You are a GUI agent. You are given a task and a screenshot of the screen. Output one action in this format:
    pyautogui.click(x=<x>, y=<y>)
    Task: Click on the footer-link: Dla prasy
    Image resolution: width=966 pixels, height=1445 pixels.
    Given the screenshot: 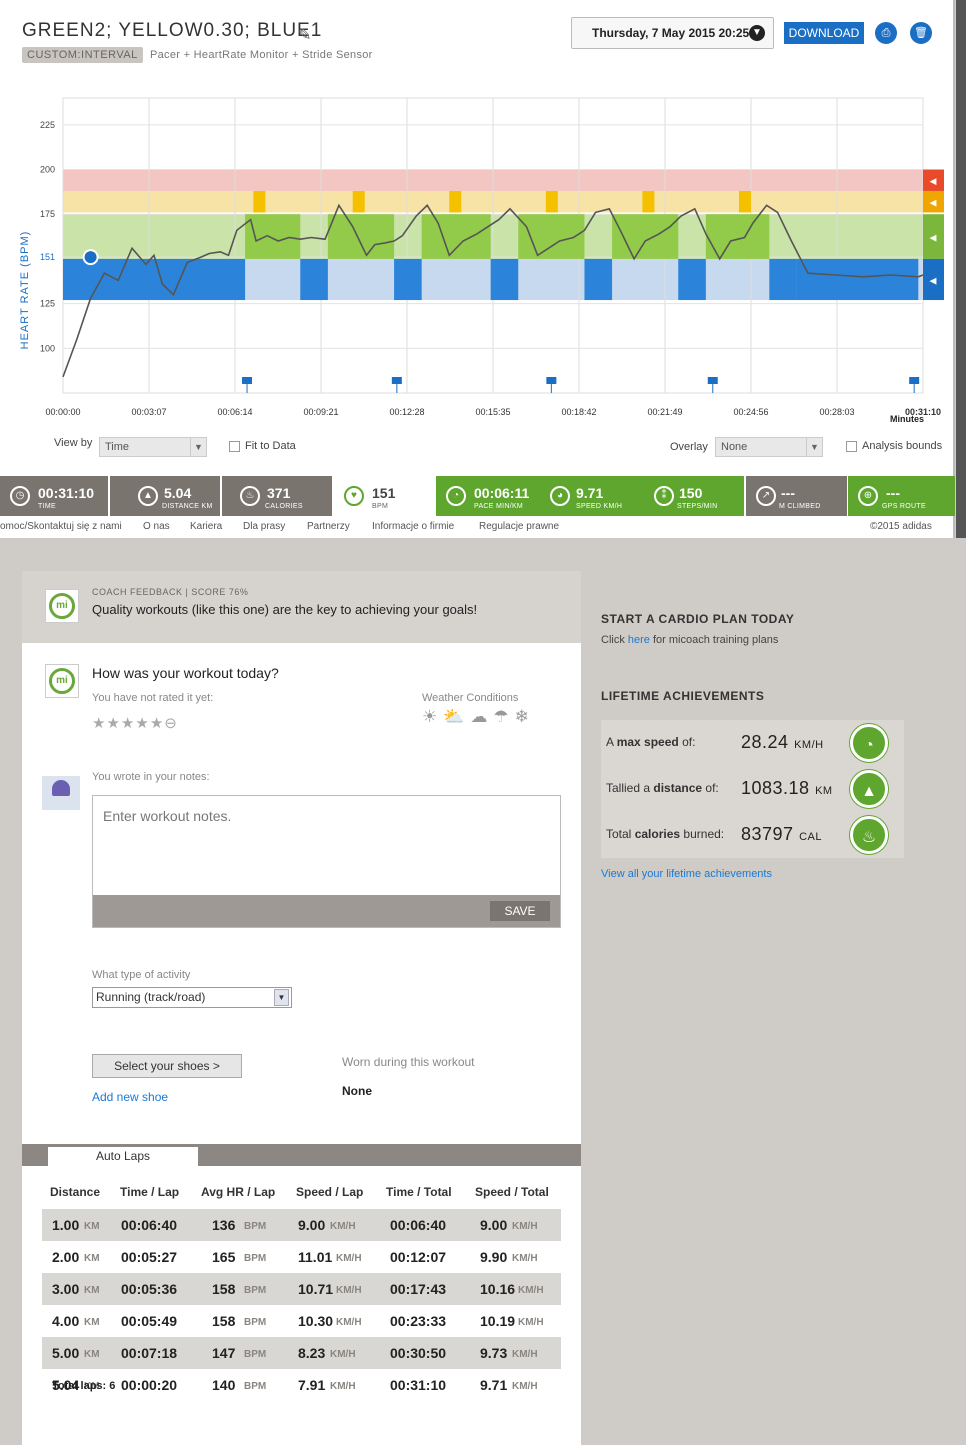 What is the action you would take?
    pyautogui.click(x=264, y=526)
    